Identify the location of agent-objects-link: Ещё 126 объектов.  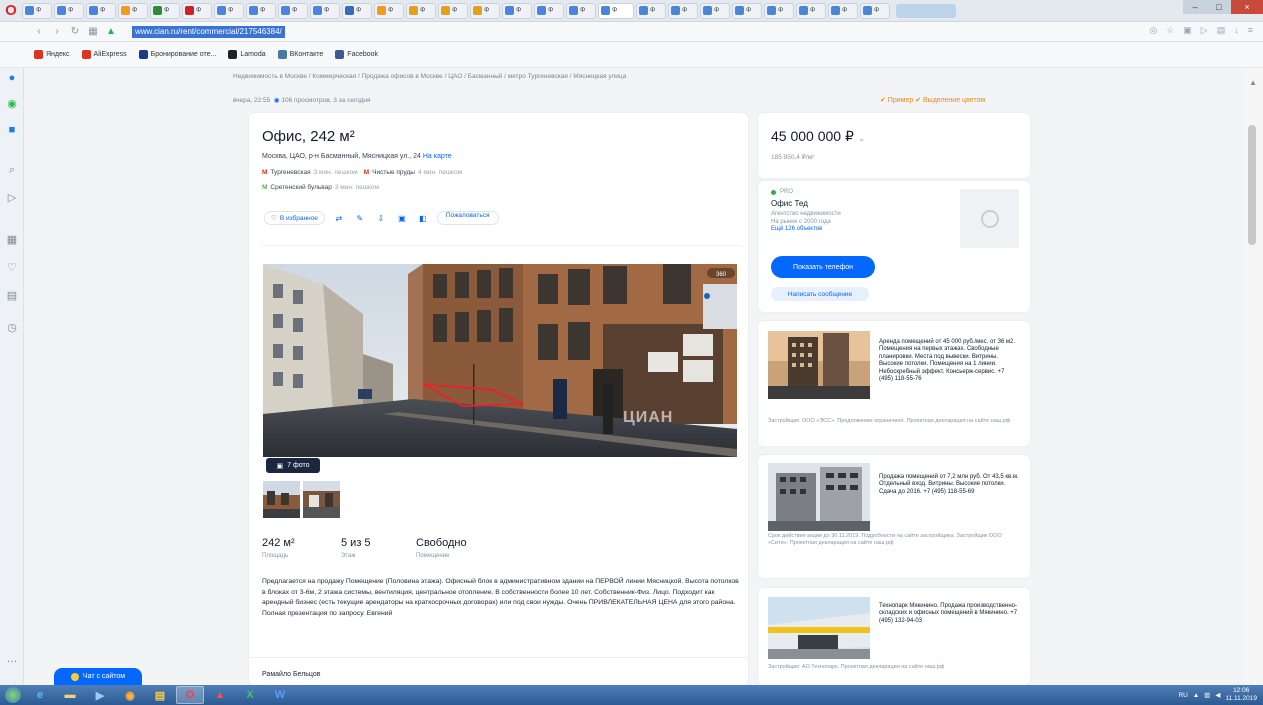
(826, 230).